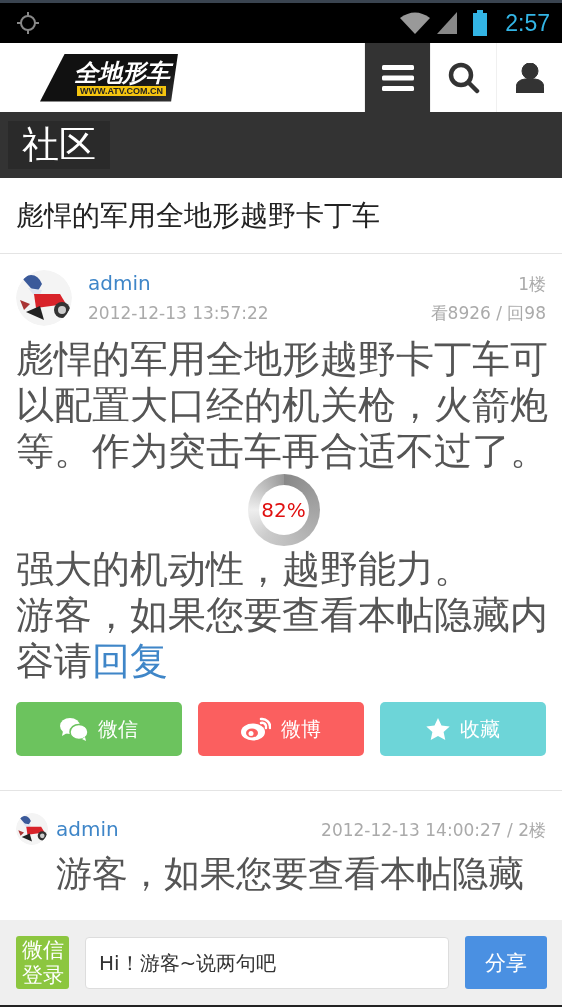  I want to click on weibo-icon, so click(256, 729).